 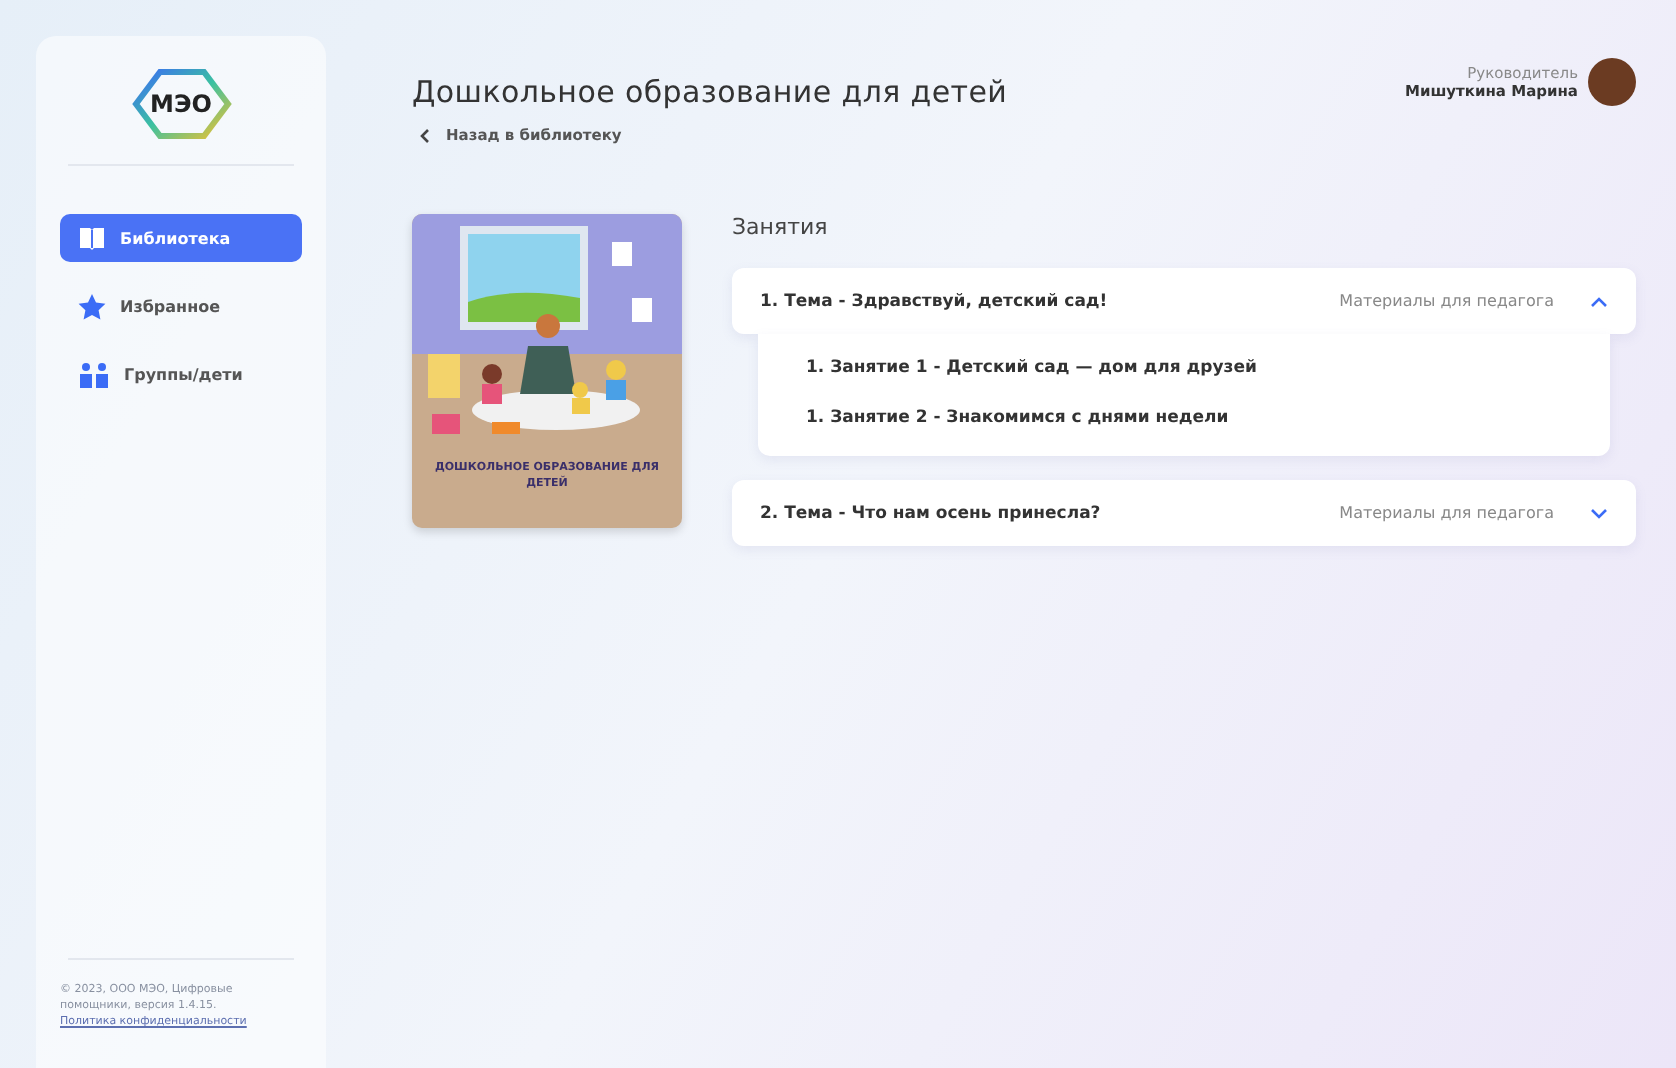 I want to click on page-title: Дошкольное образование для детей, so click(x=710, y=92).